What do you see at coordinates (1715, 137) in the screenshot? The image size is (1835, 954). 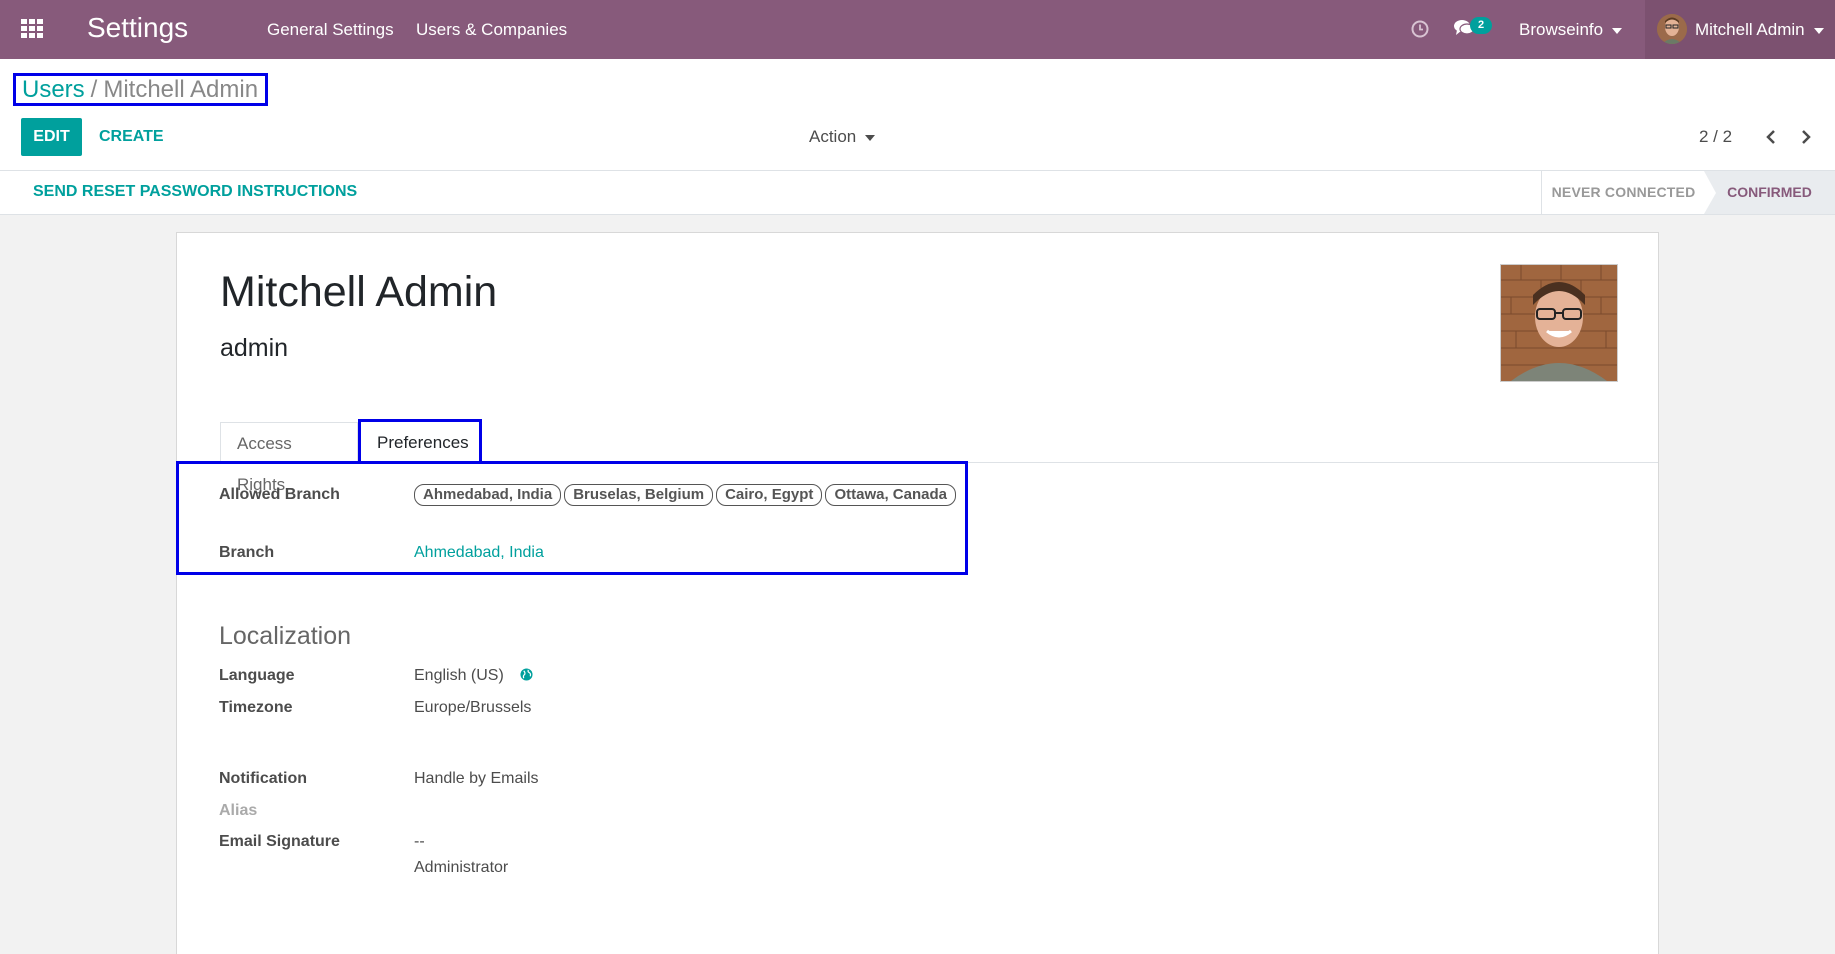 I see `pager-value: 2 / 2` at bounding box center [1715, 137].